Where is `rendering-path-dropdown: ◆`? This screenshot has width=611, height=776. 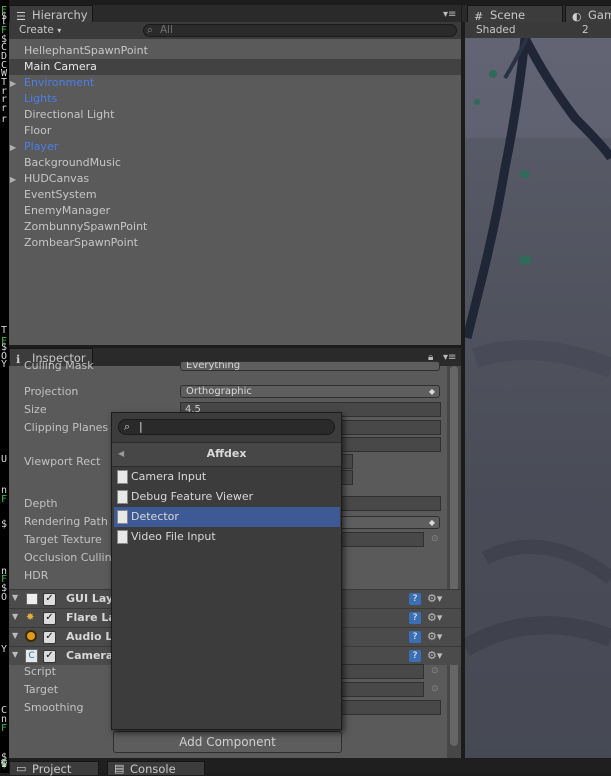 rendering-path-dropdown: ◆ is located at coordinates (390, 522).